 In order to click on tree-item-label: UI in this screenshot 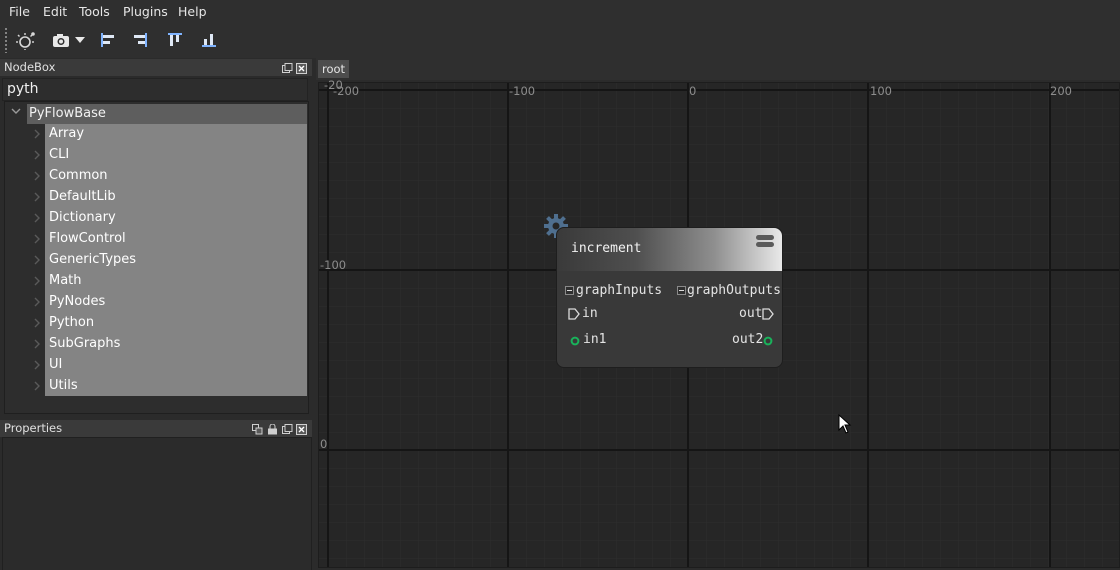, I will do `click(56, 364)`.